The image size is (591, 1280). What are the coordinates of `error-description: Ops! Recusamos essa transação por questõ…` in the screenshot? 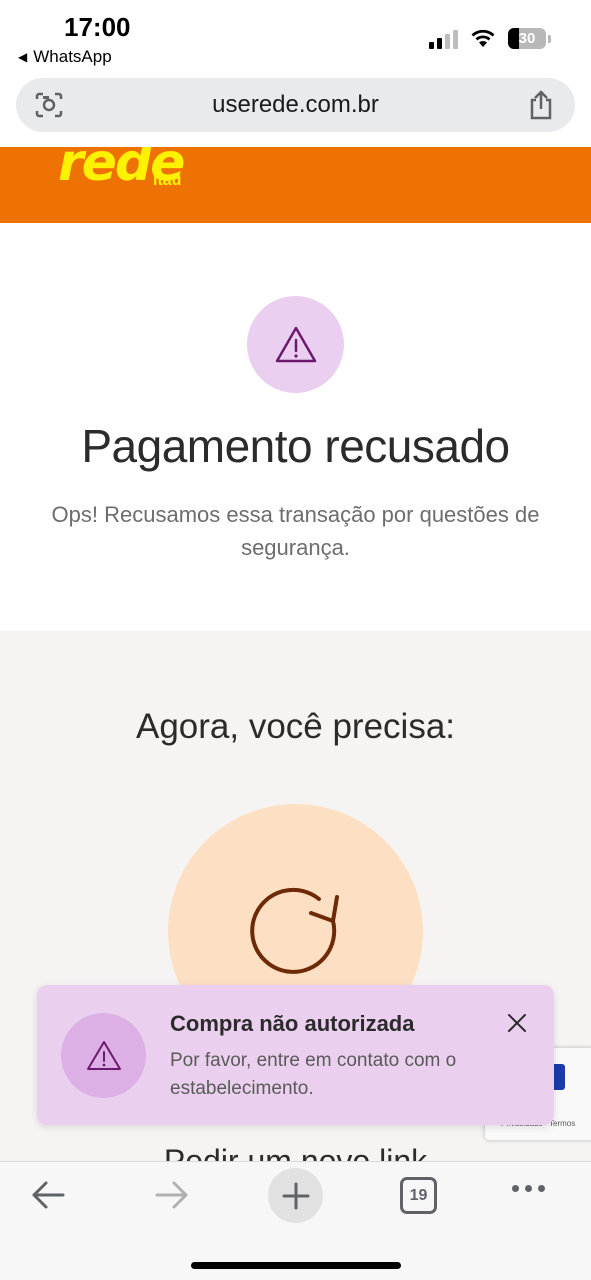 It's located at (295, 531).